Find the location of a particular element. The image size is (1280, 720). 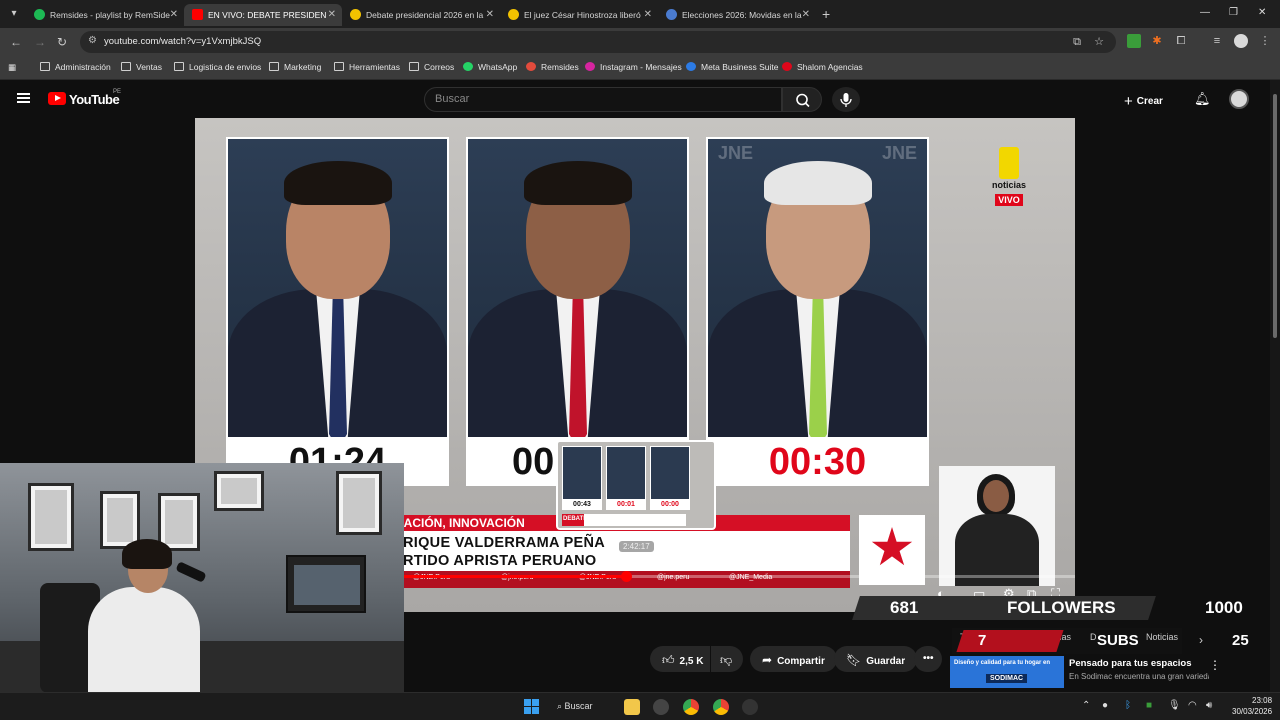

browser-menu-icon: ⋮ is located at coordinates (1265, 41).